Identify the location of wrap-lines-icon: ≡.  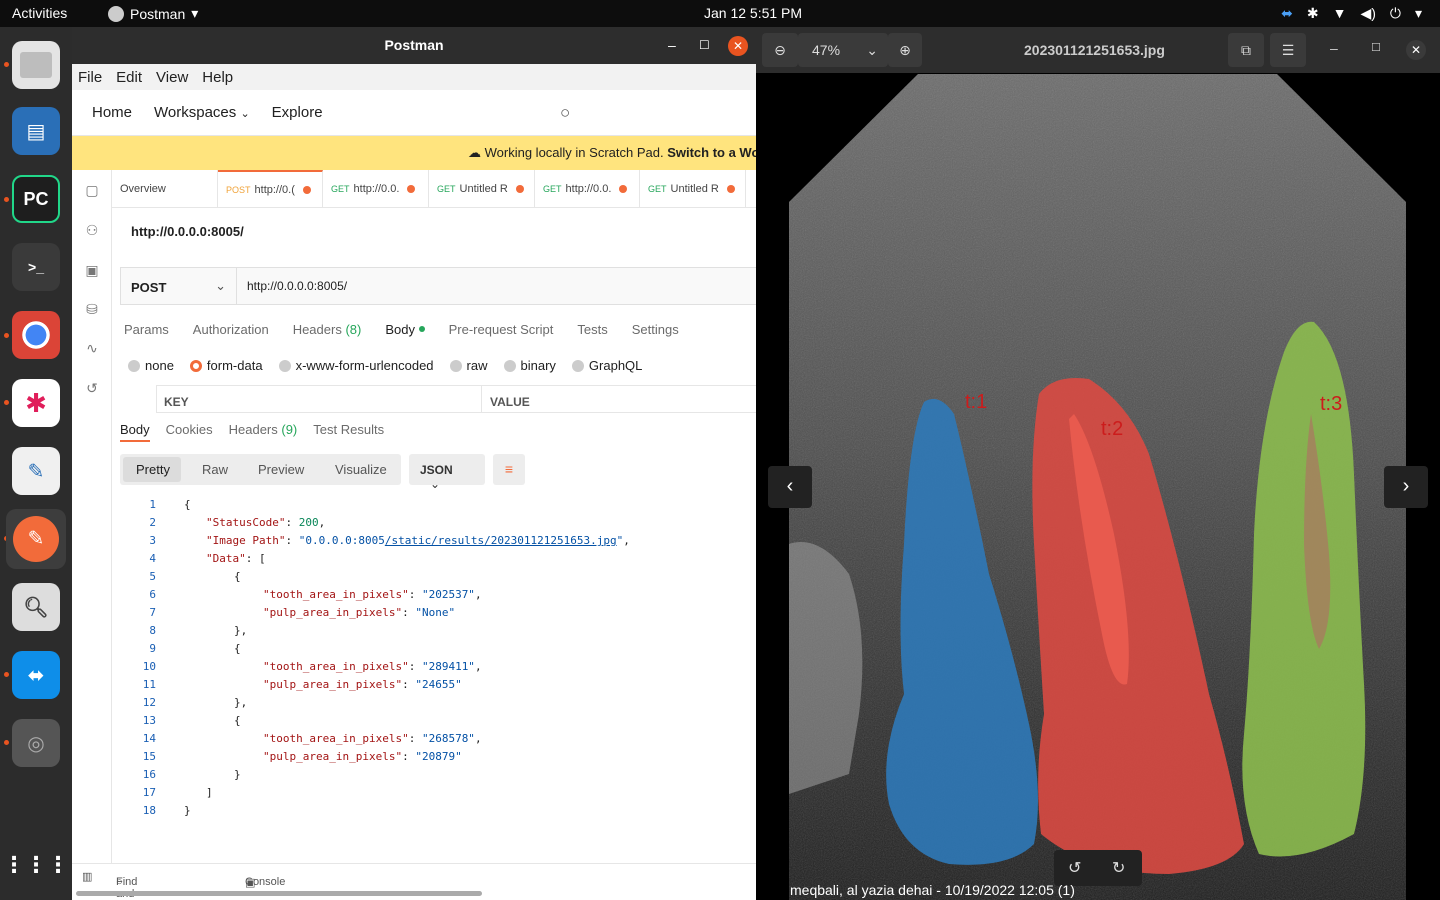
(509, 469).